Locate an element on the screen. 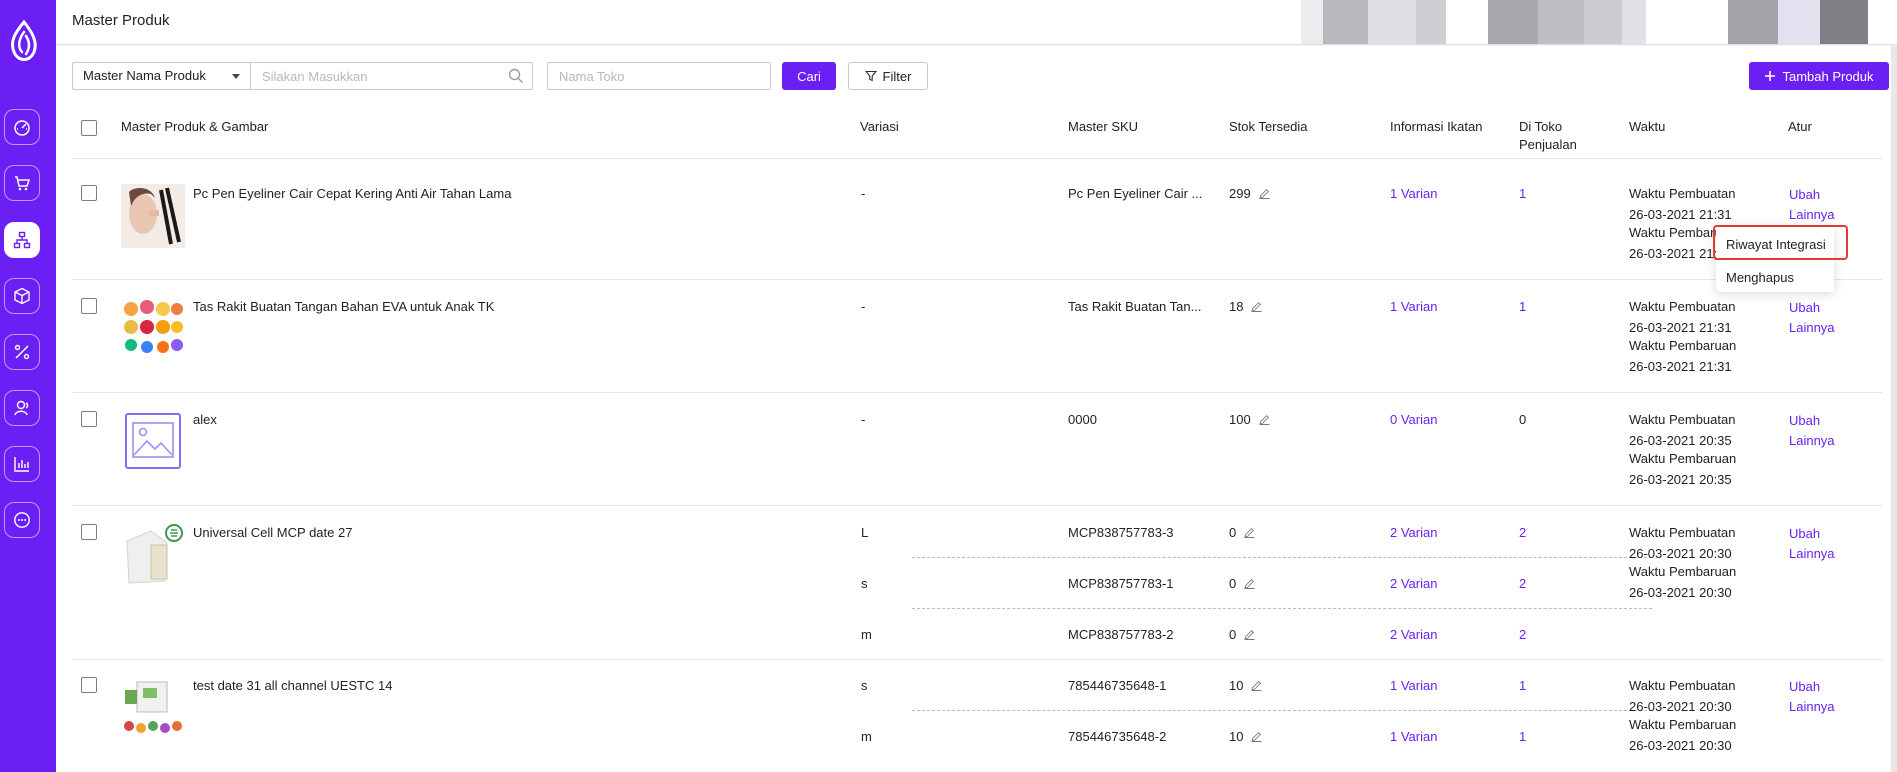 This screenshot has height=772, width=1897. percent-icon is located at coordinates (22, 352).